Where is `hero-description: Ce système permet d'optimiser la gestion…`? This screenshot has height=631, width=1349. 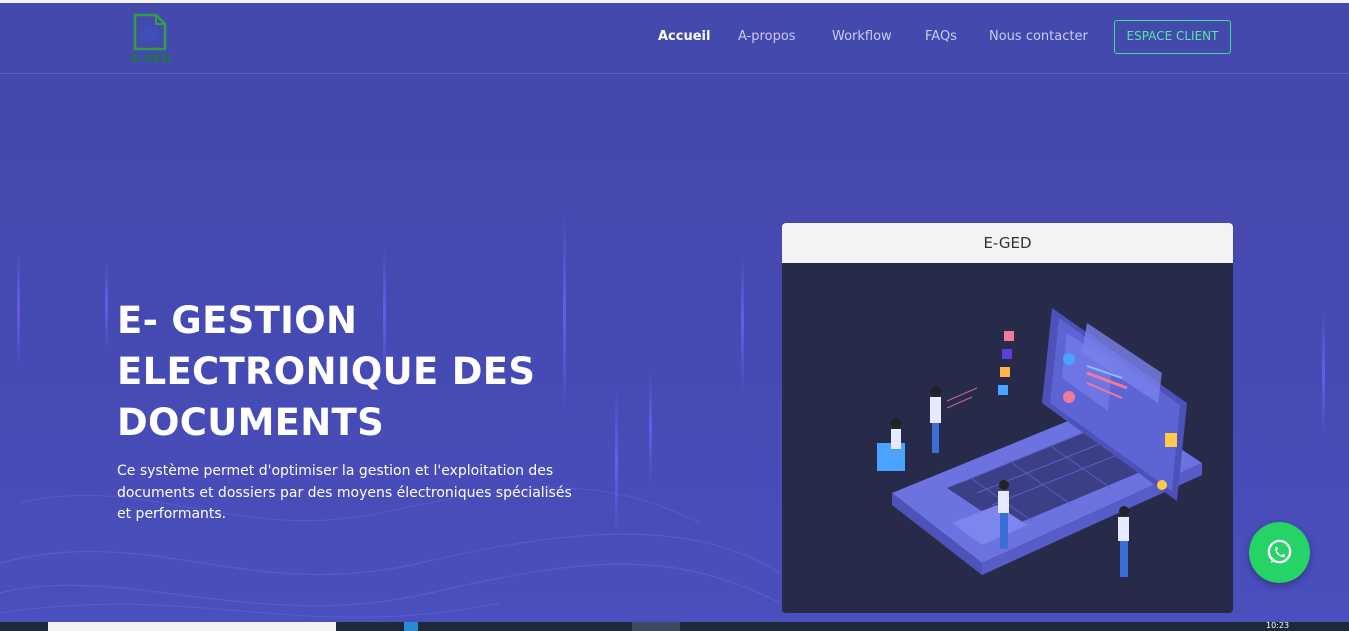 hero-description: Ce système permet d'optimiser la gestion… is located at coordinates (344, 492).